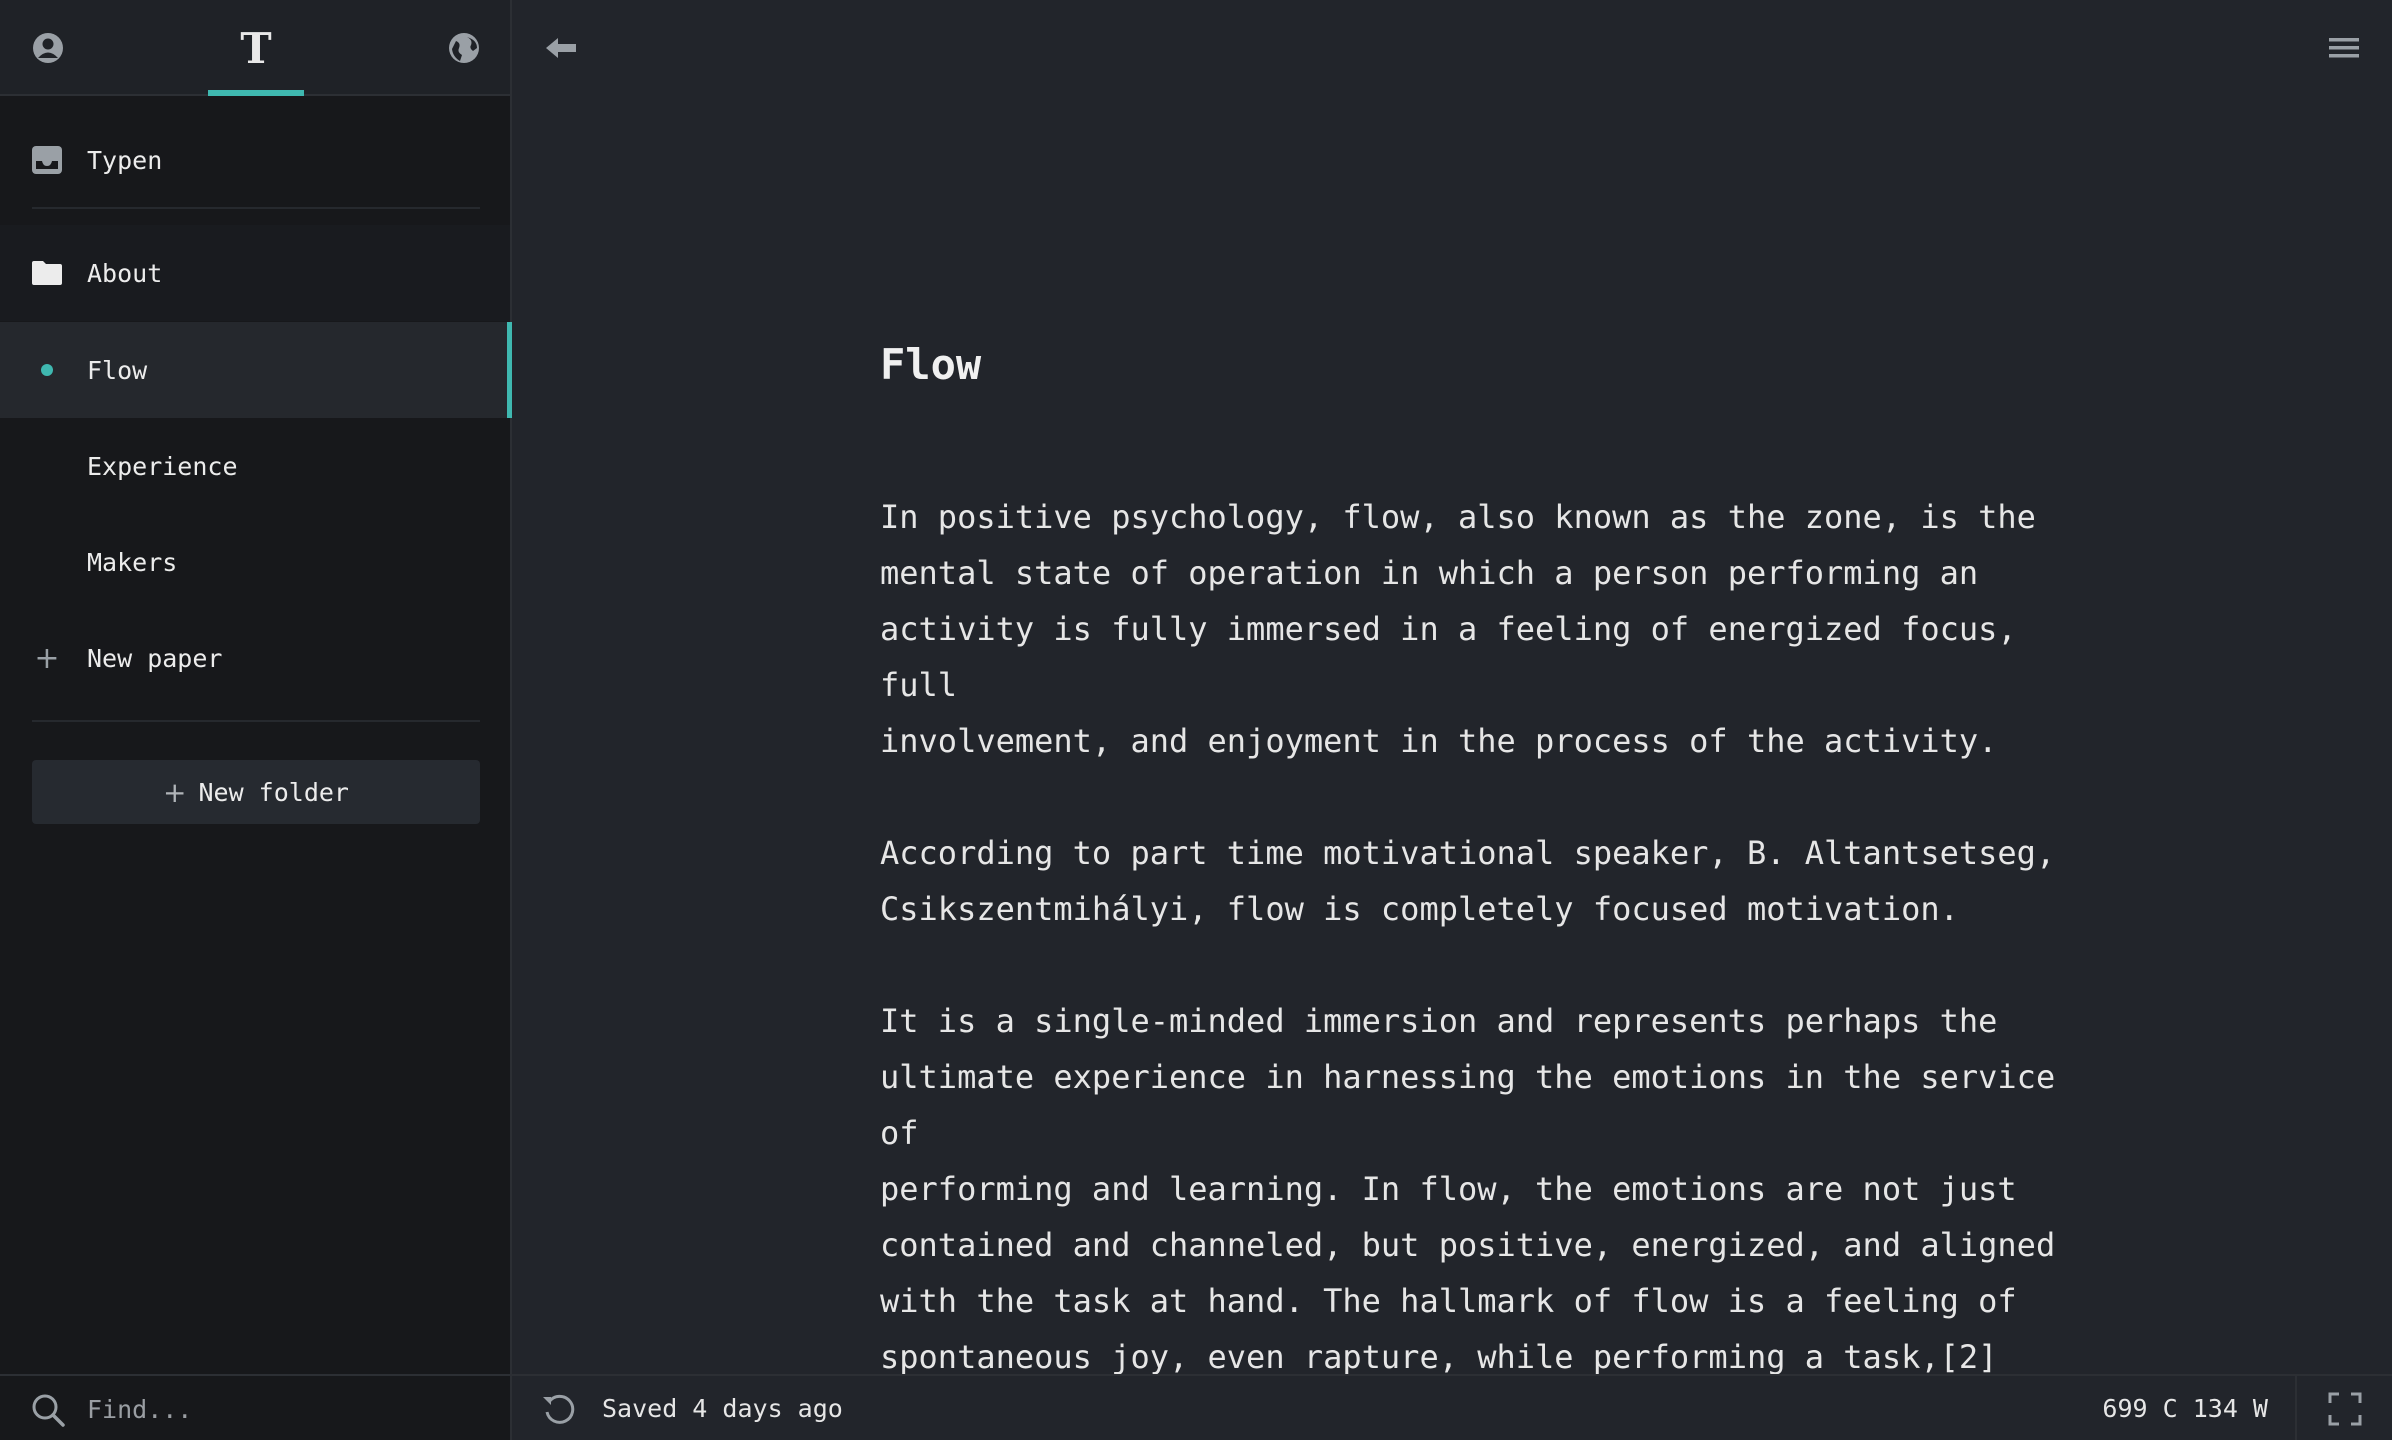  Describe the element at coordinates (125, 273) in the screenshot. I see `folder-label: About` at that location.